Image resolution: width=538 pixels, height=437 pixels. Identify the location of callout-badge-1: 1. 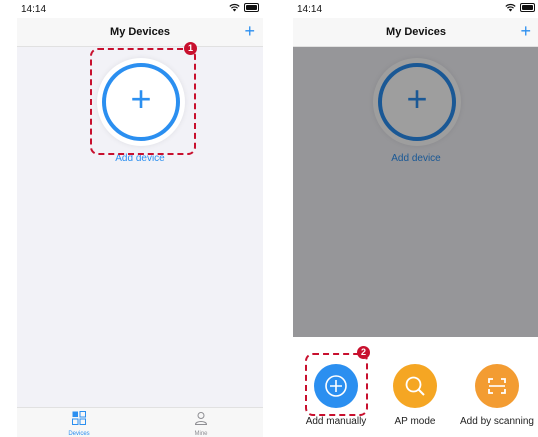
(190, 48).